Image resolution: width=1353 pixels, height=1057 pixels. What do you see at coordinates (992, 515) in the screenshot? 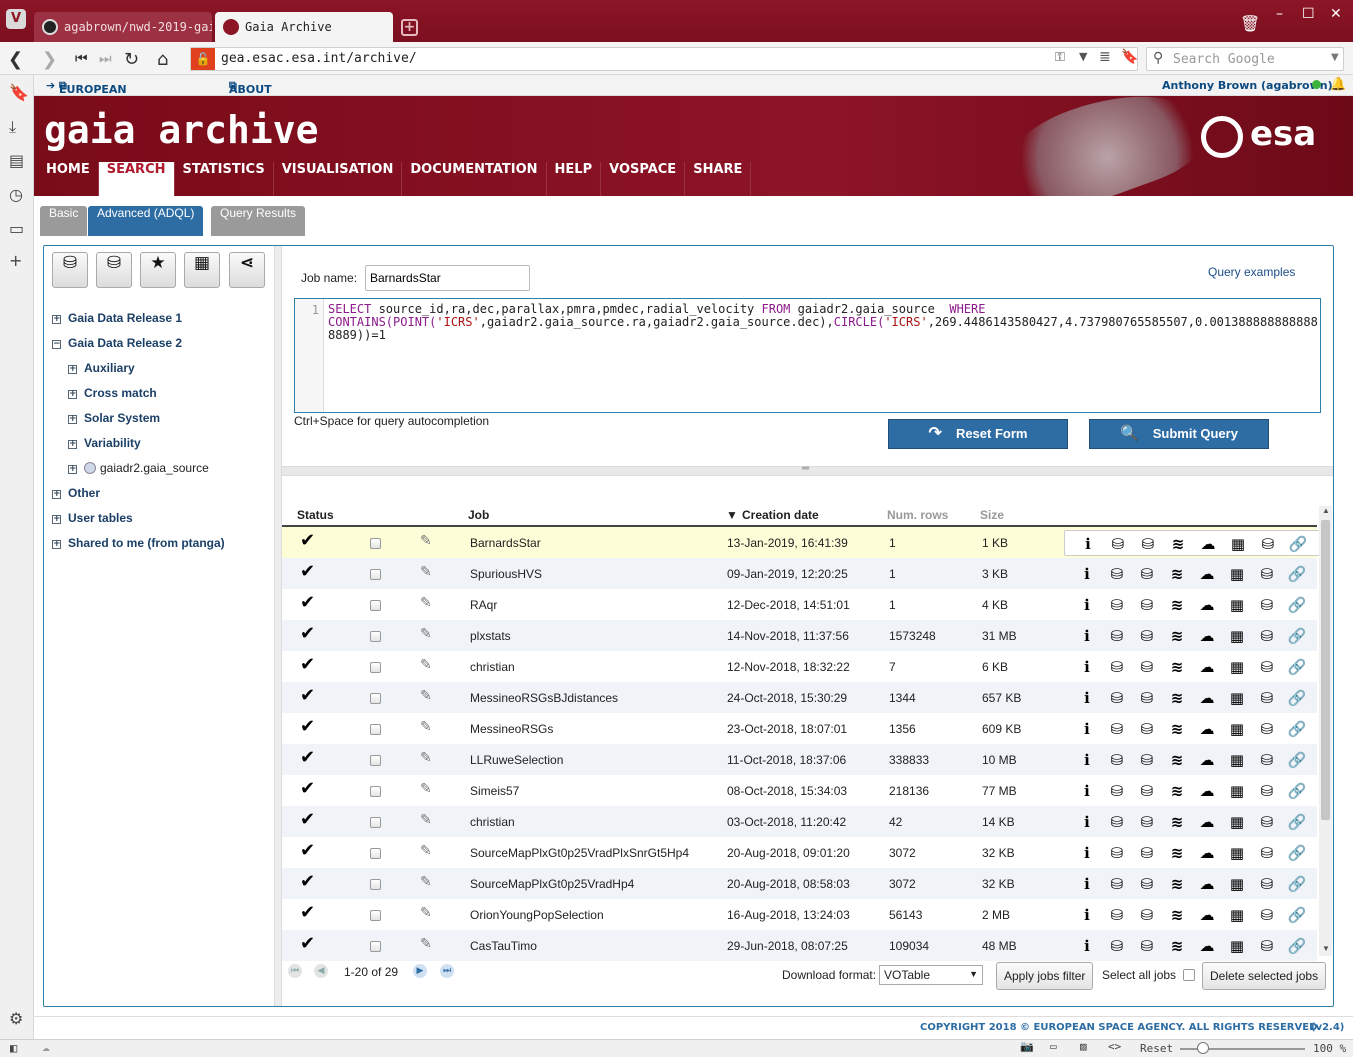
I see `col-size: Size` at bounding box center [992, 515].